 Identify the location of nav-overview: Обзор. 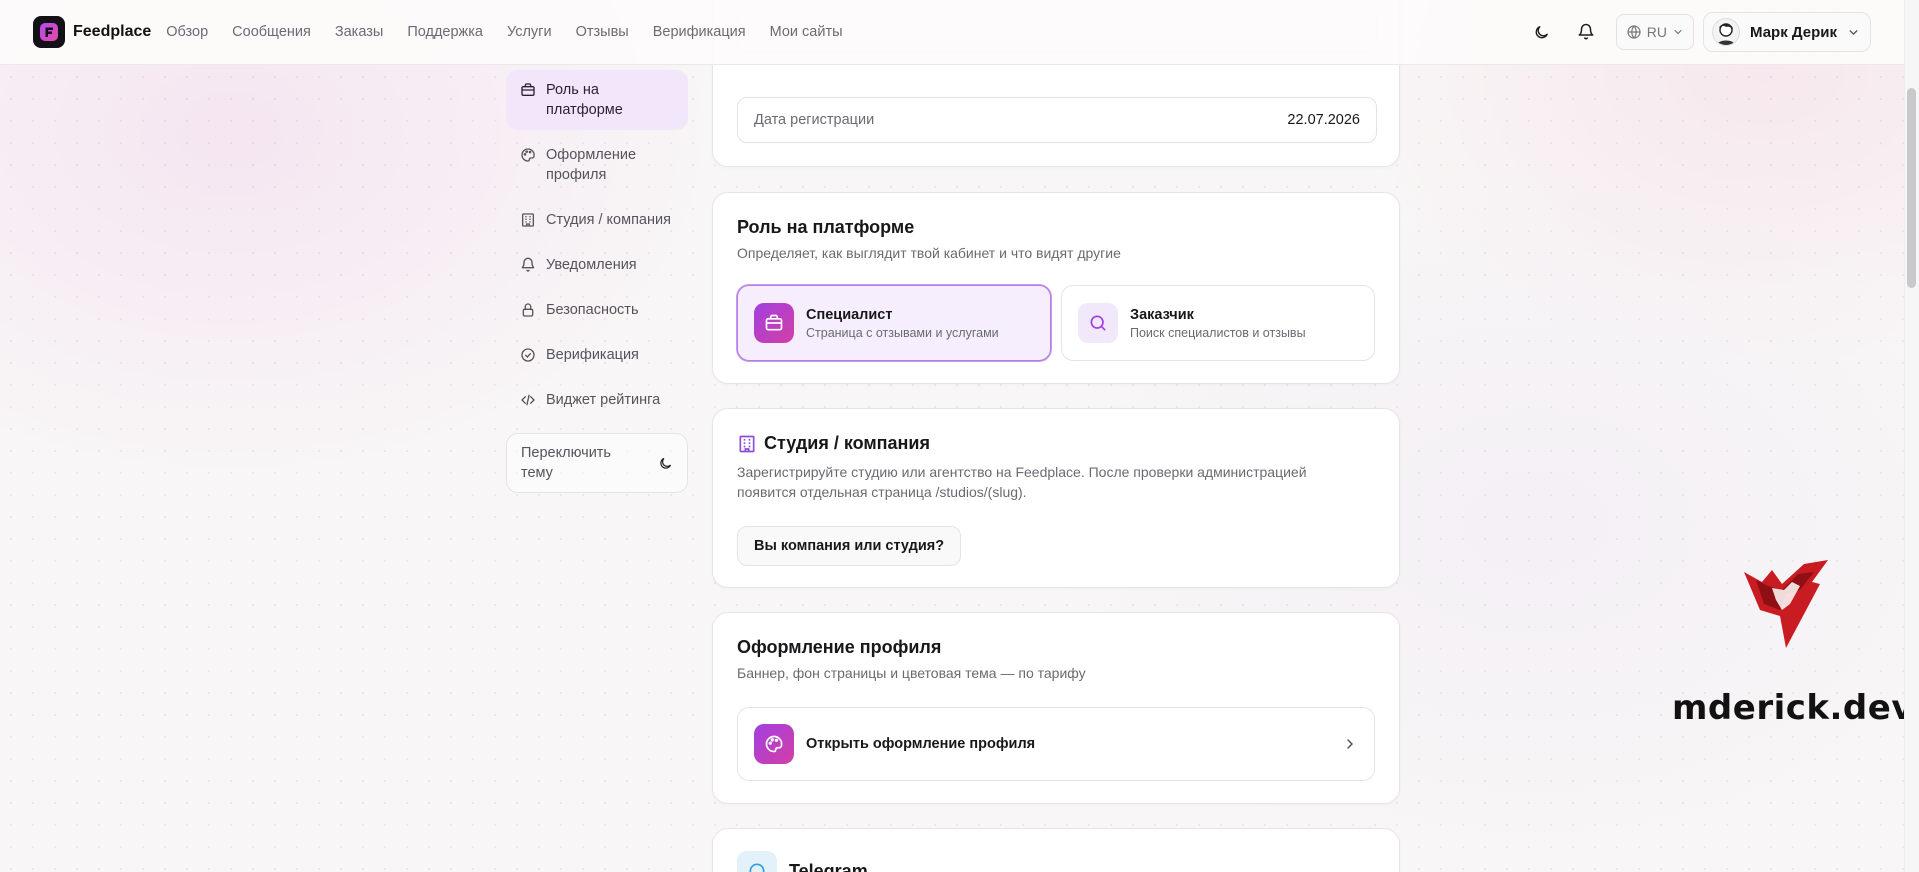
(187, 32).